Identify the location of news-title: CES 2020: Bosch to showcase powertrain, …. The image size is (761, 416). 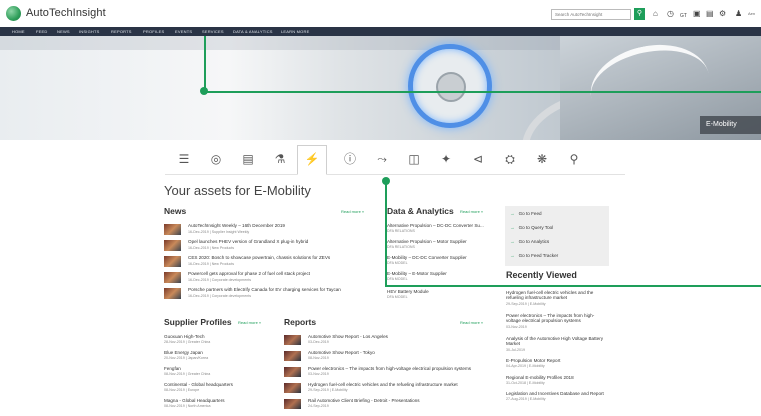
(259, 257).